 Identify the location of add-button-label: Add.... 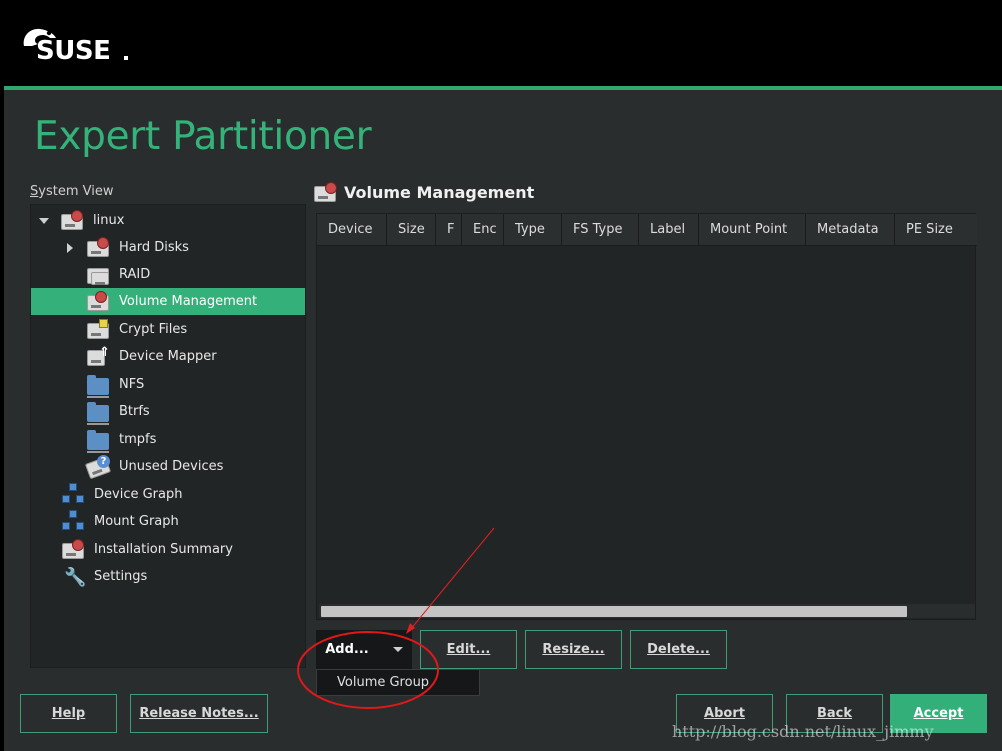
(347, 649).